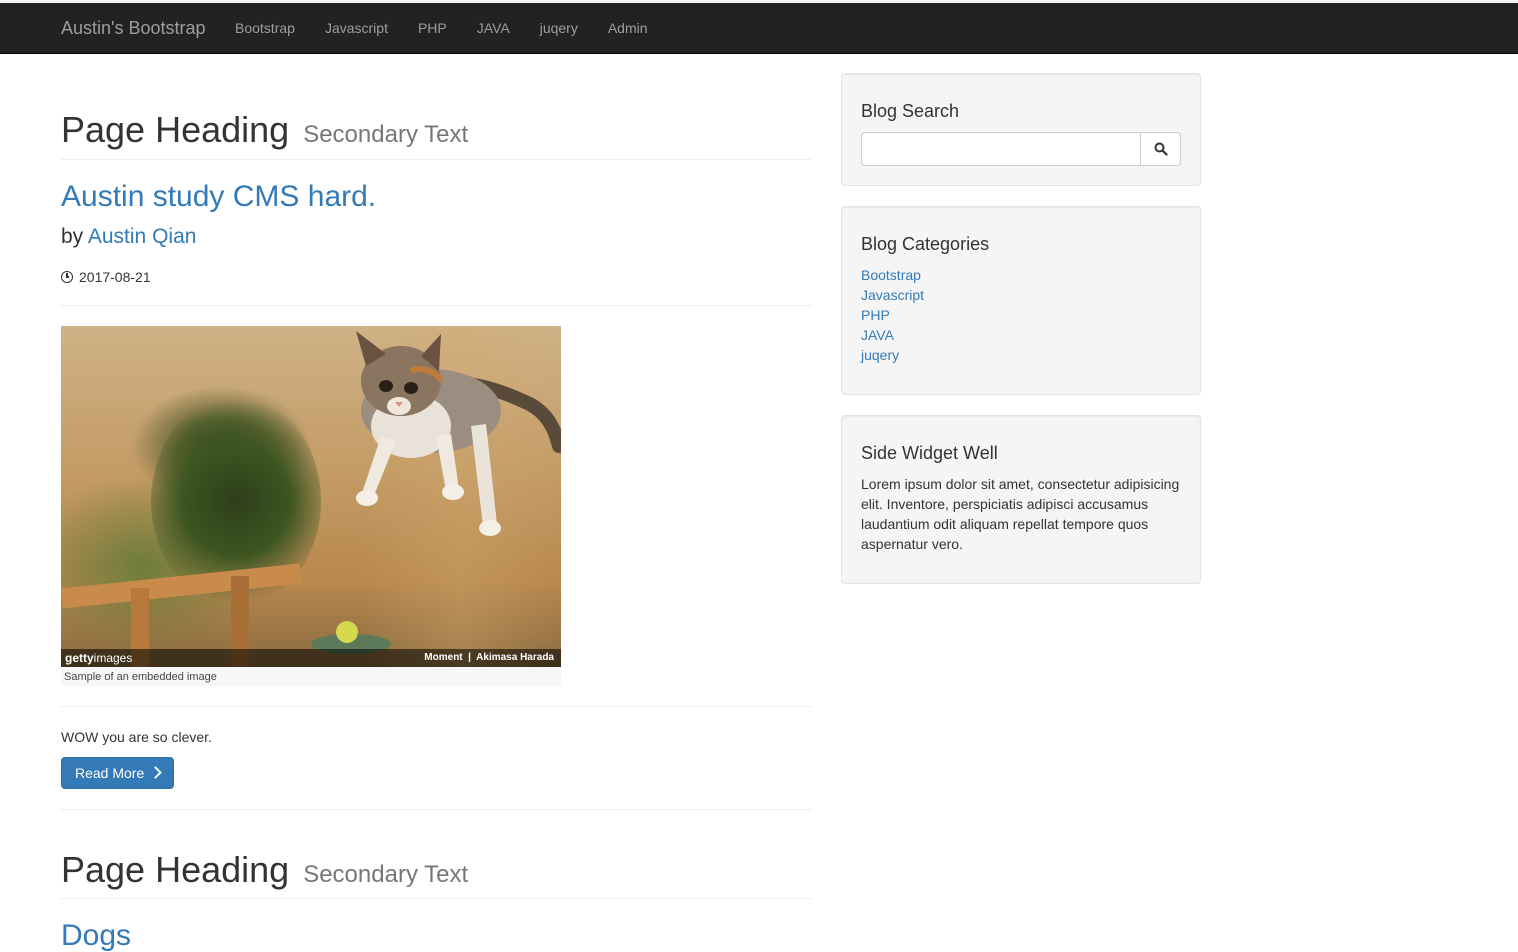  Describe the element at coordinates (133, 28) in the screenshot. I see `navbar-brand: Austin's Bootstrap` at that location.